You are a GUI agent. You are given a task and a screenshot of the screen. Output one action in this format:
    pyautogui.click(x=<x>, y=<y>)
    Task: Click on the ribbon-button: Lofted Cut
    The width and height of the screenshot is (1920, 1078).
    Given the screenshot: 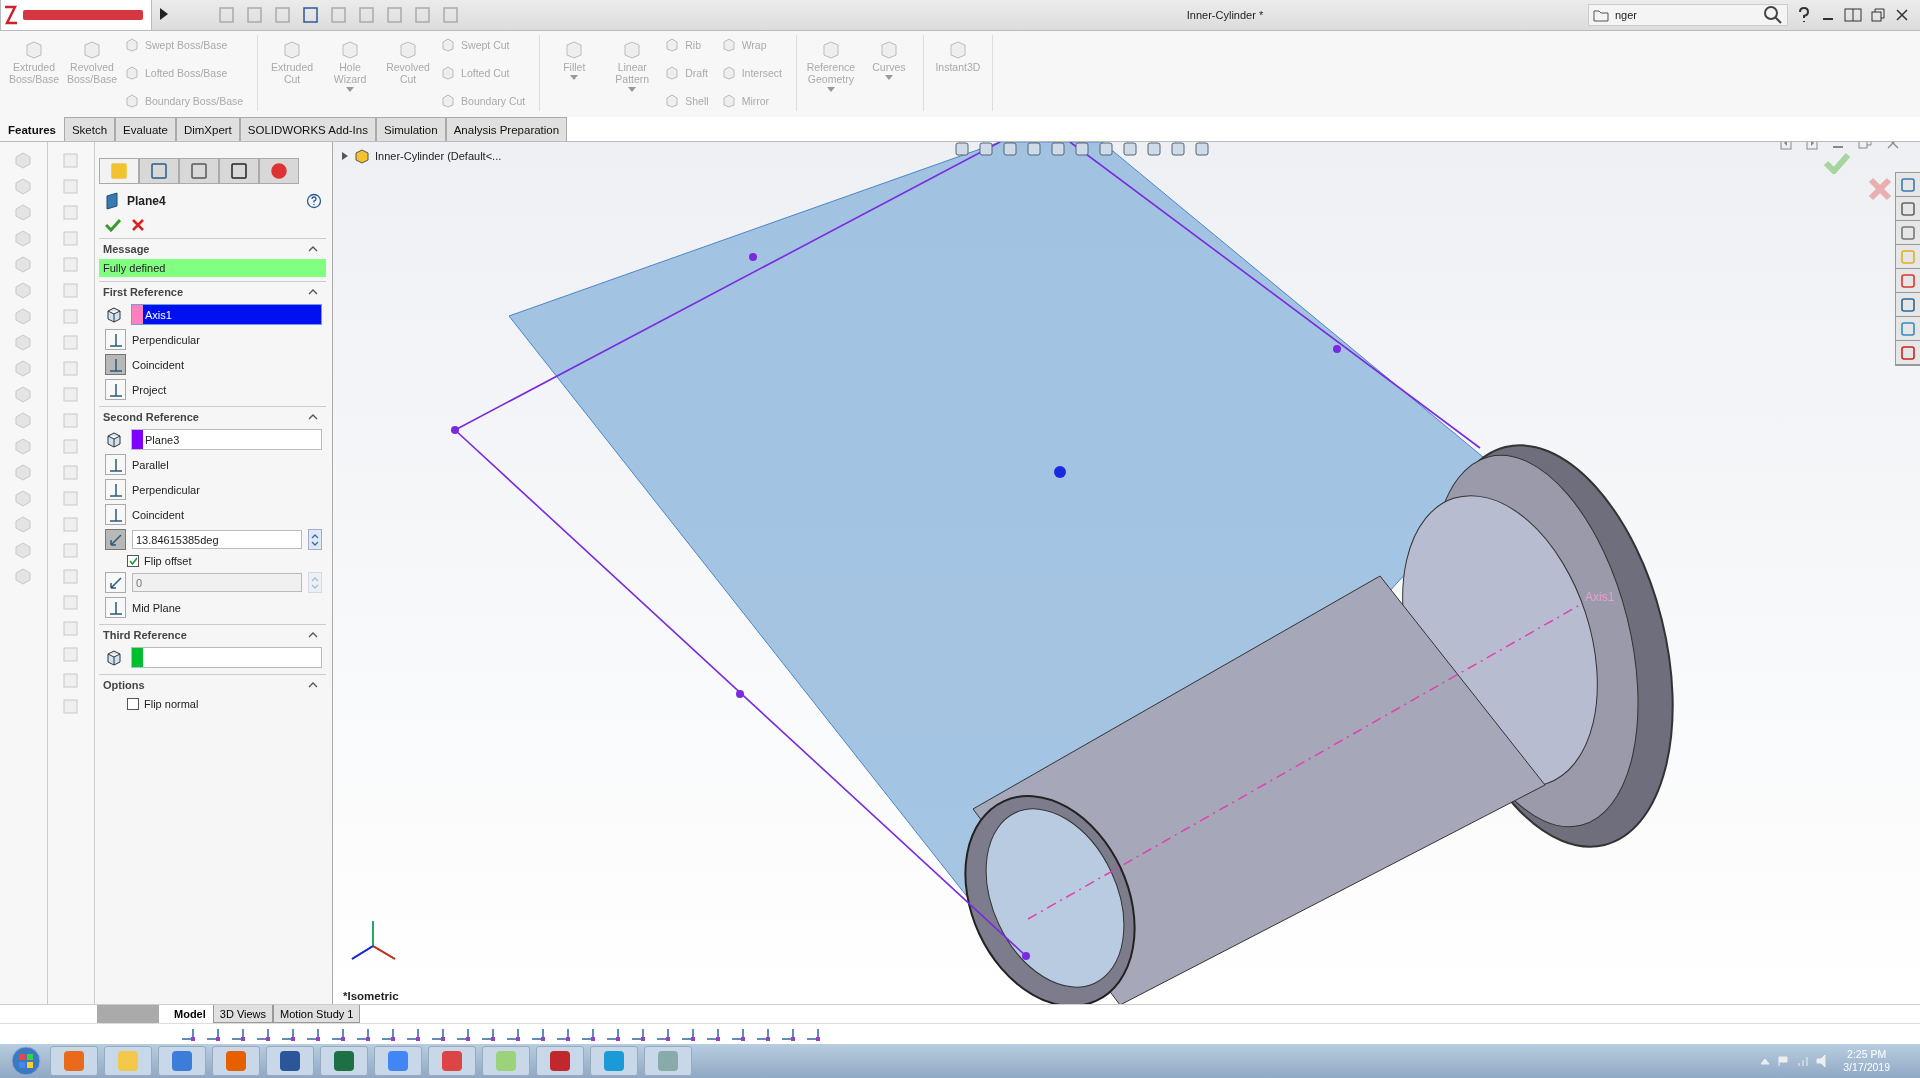 What is the action you would take?
    pyautogui.click(x=483, y=73)
    